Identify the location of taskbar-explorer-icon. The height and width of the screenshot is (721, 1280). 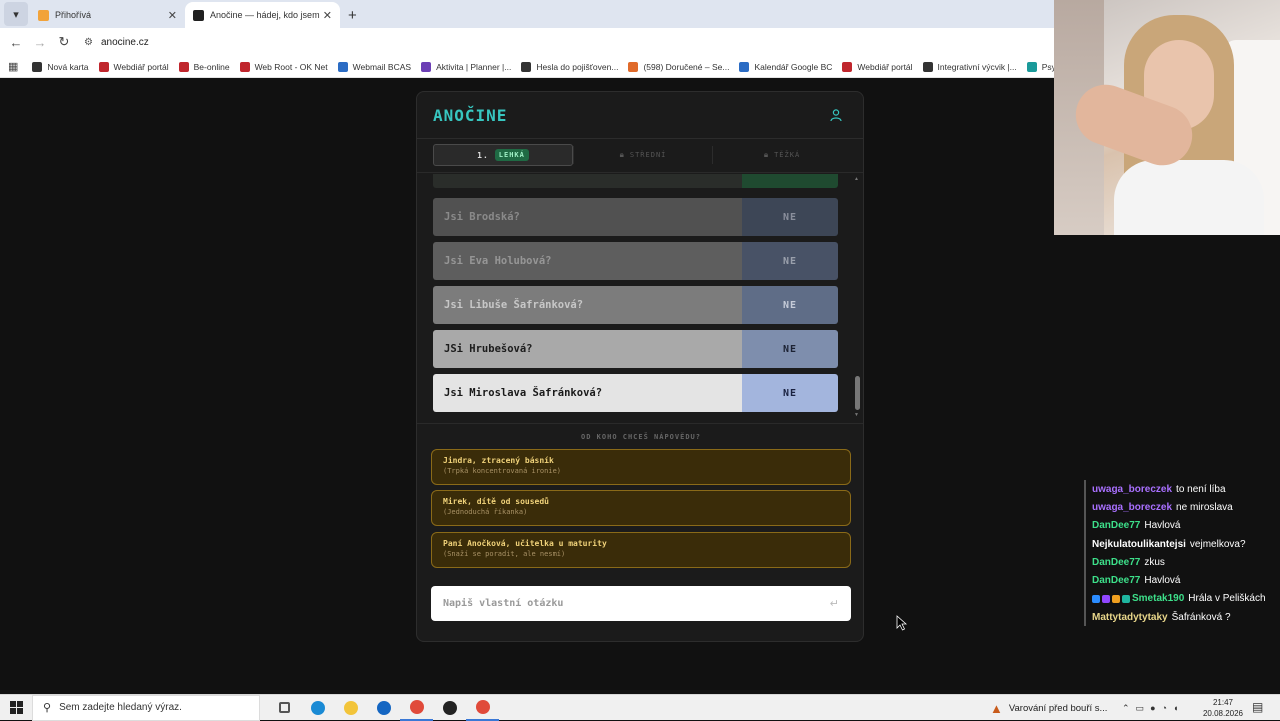
(350, 708).